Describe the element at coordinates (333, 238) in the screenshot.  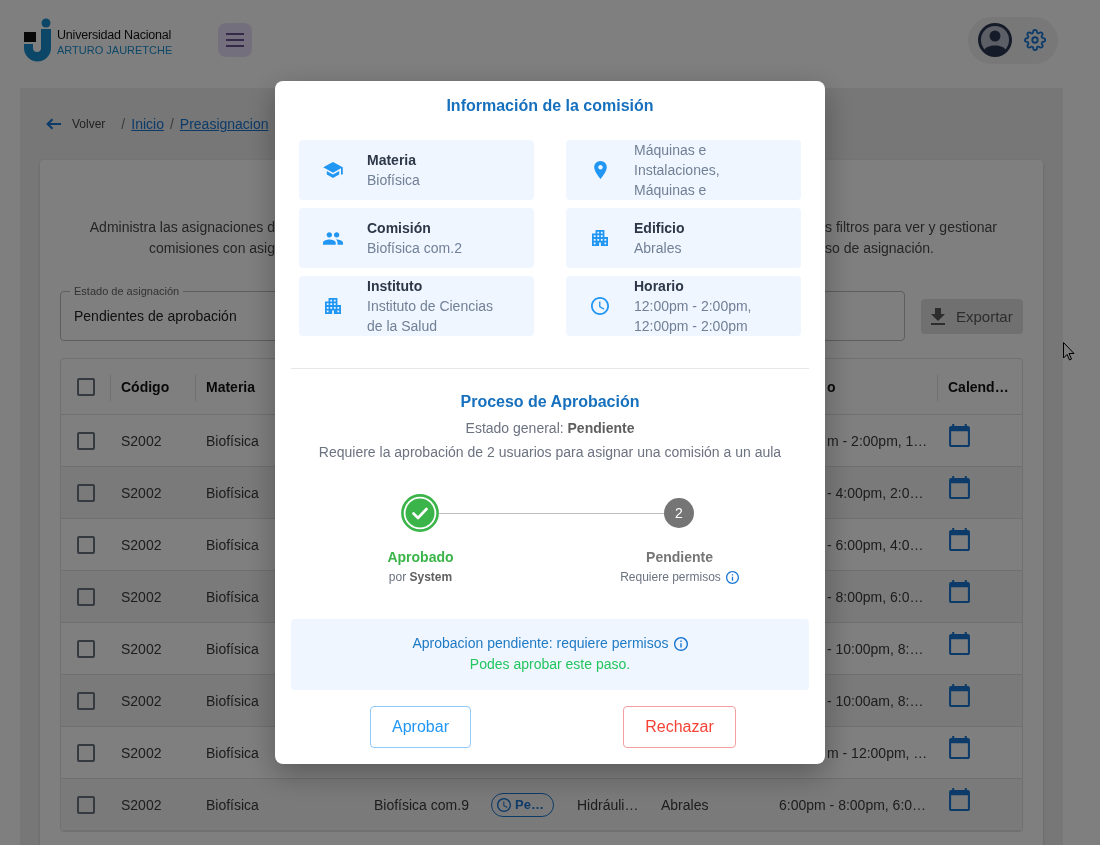
I see `people-icon` at that location.